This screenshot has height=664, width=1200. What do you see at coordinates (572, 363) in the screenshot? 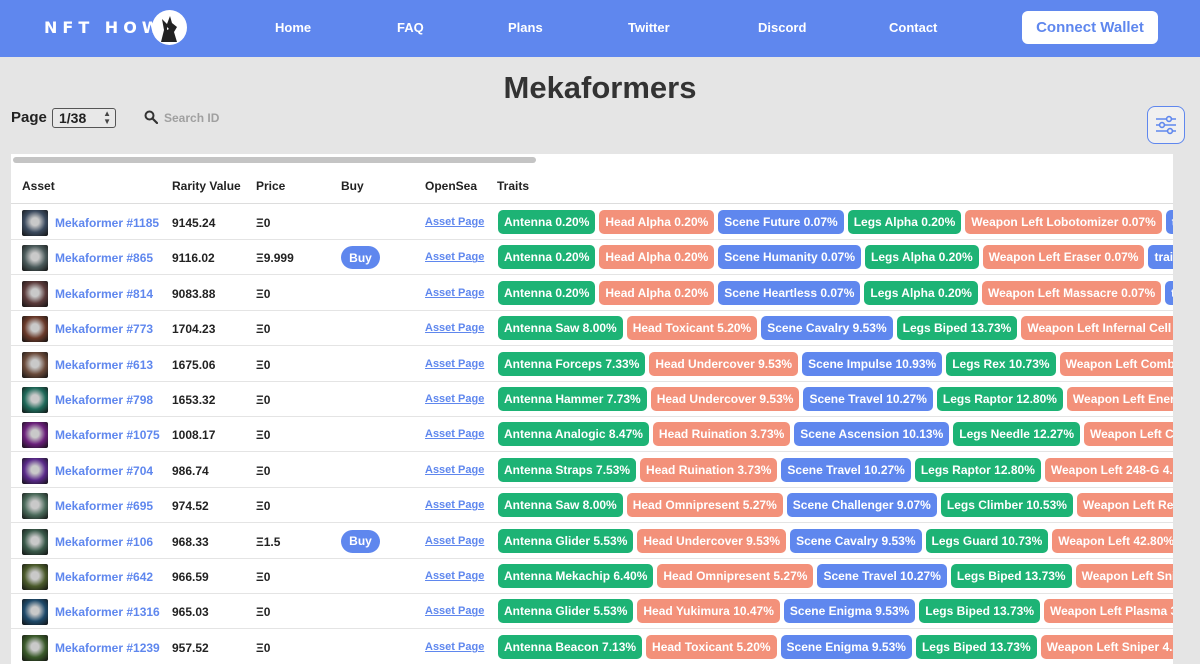
I see `trait-badge: Antenna Forceps 7.33%` at bounding box center [572, 363].